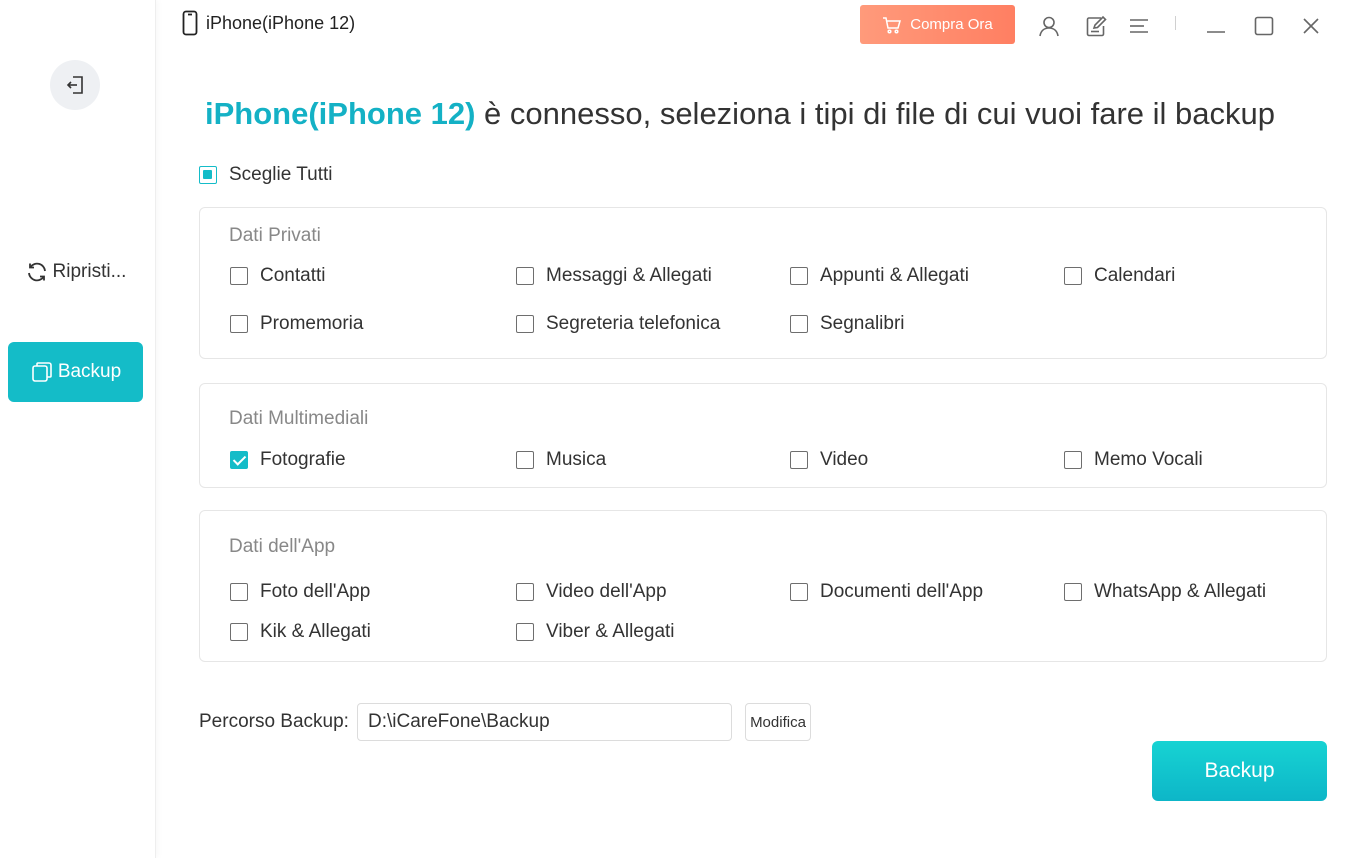  I want to click on device-title: iPhone(iPhone 12), so click(268, 23).